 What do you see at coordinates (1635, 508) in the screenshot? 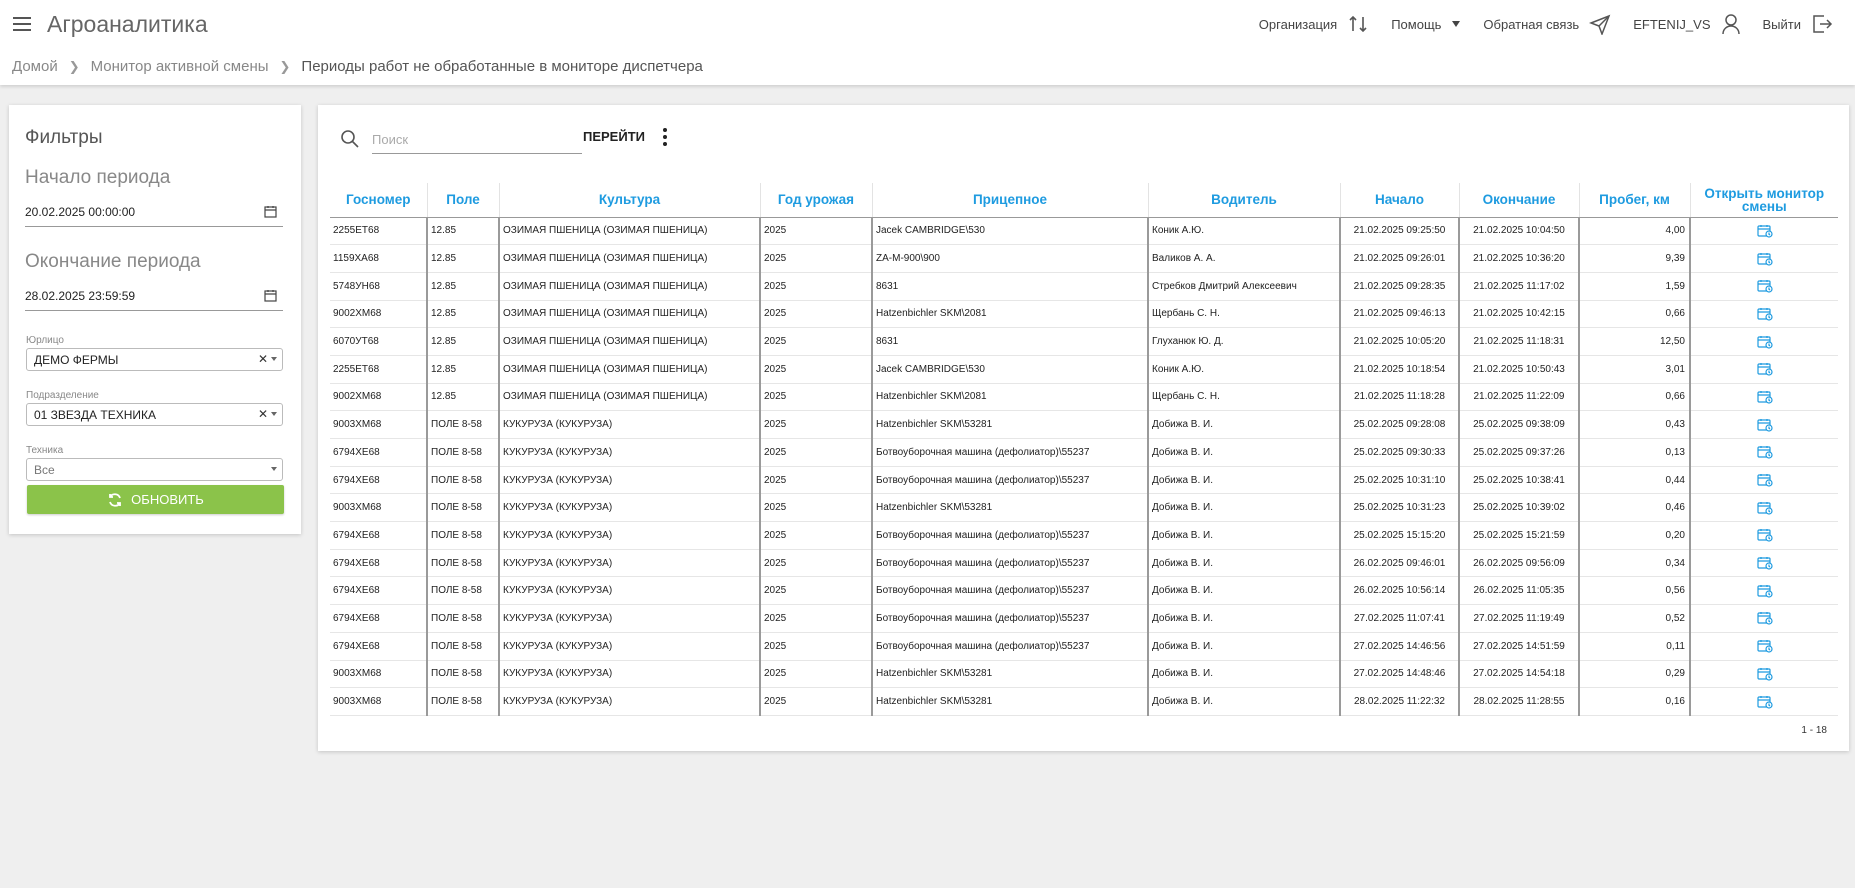
I see `cell-mileage: 0,46` at bounding box center [1635, 508].